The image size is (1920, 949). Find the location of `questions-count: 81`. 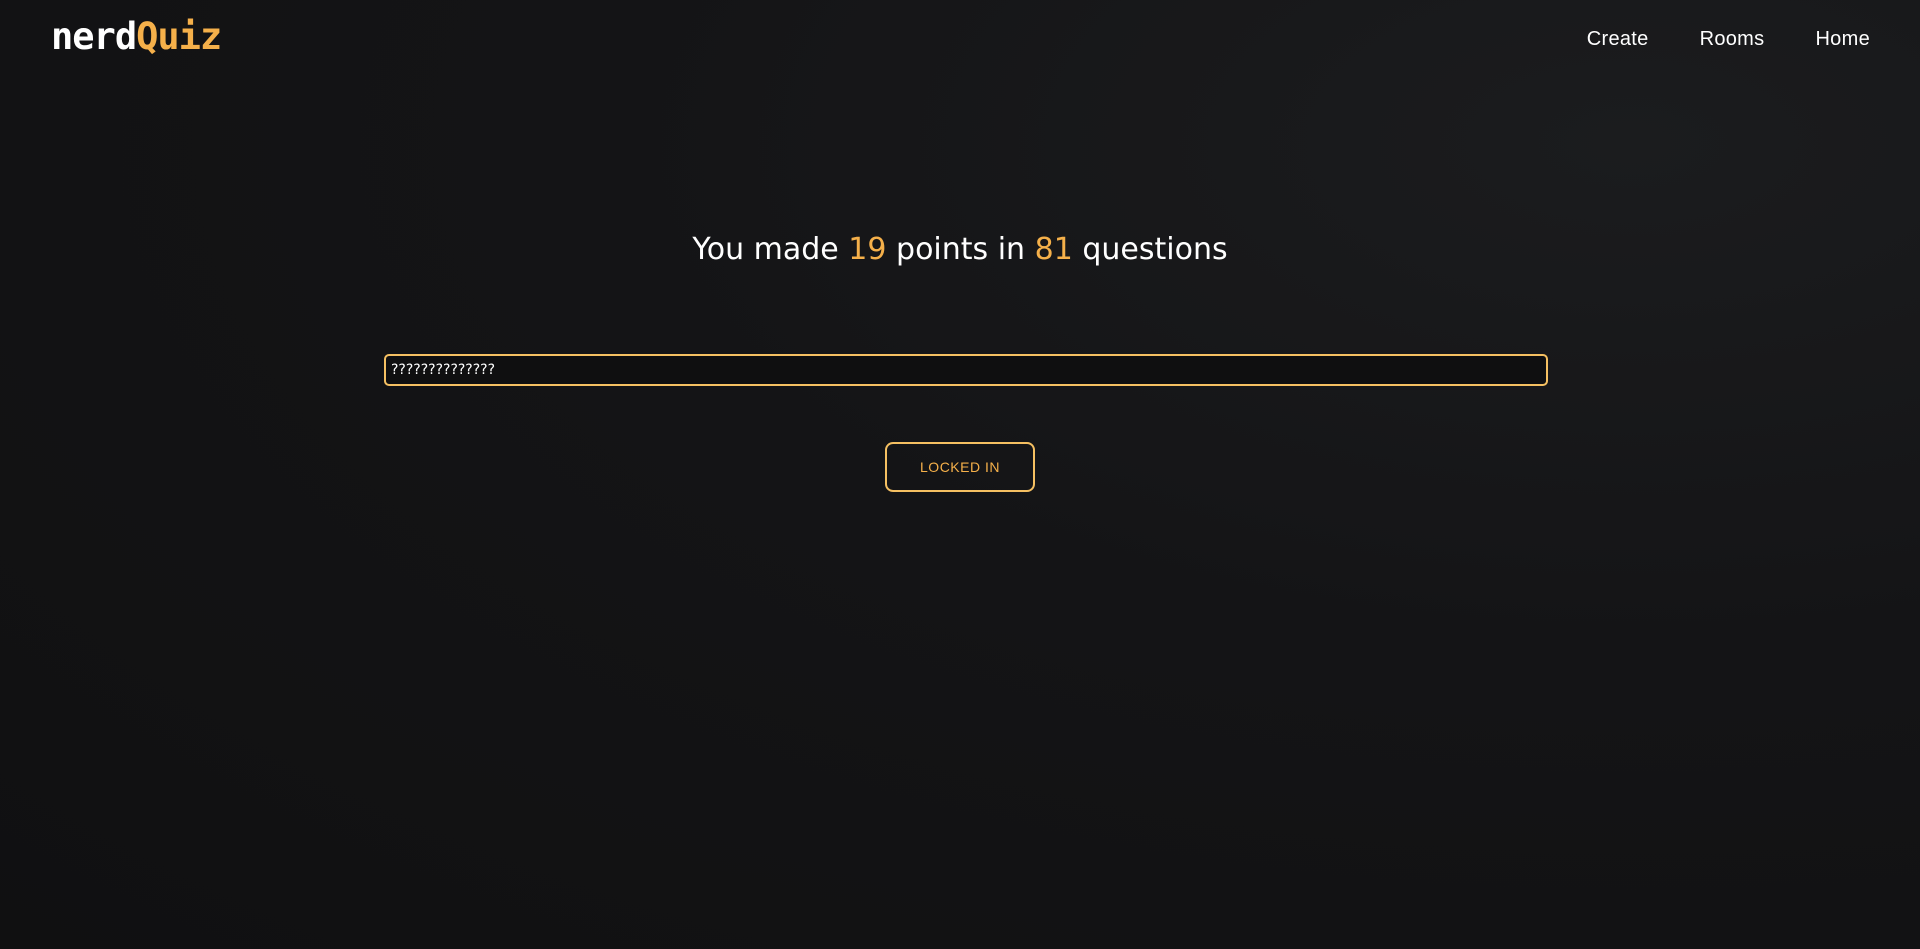

questions-count: 81 is located at coordinates (1053, 249).